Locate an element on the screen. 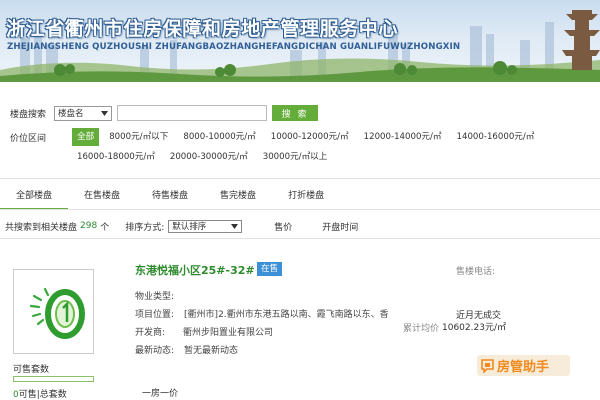 Image resolution: width=600 pixels, height=400 pixels. price-option-below-8000: 8000元/㎡以下 is located at coordinates (138, 137).